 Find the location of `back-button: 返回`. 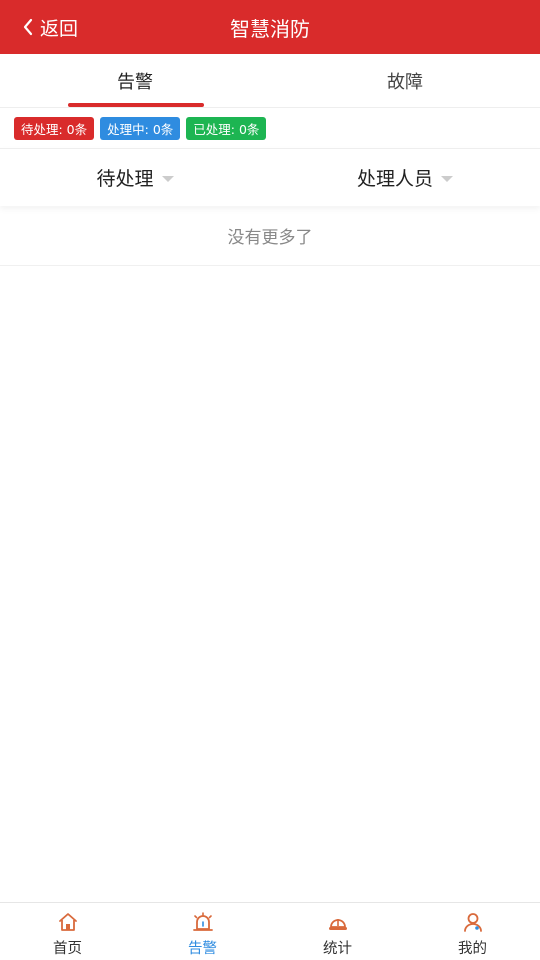

back-button: 返回 is located at coordinates (50, 27).